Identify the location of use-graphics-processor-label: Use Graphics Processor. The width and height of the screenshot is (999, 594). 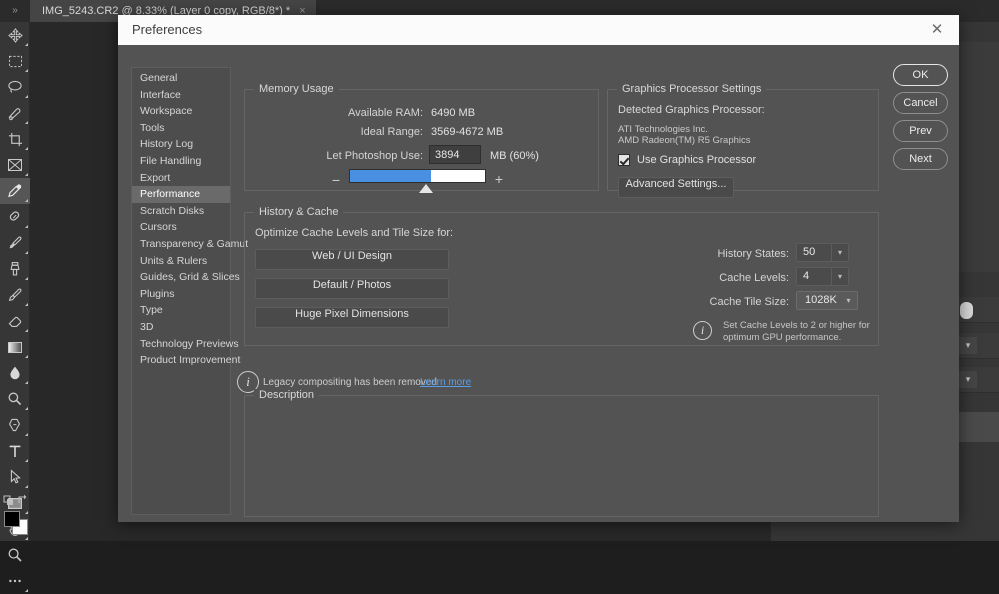
(696, 160).